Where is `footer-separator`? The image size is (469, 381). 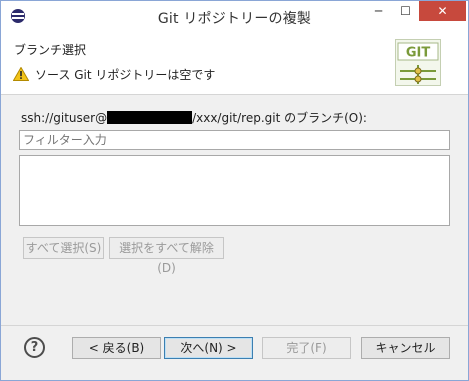 footer-separator is located at coordinates (234, 325).